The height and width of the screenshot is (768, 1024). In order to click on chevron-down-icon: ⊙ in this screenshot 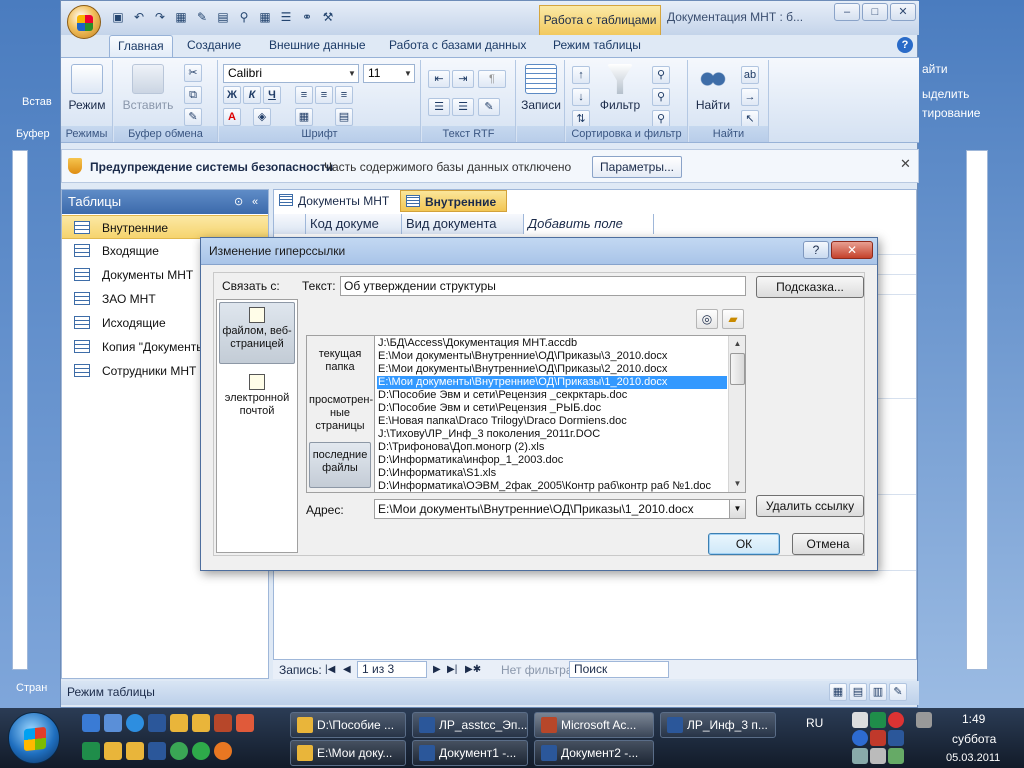, I will do `click(238, 202)`.